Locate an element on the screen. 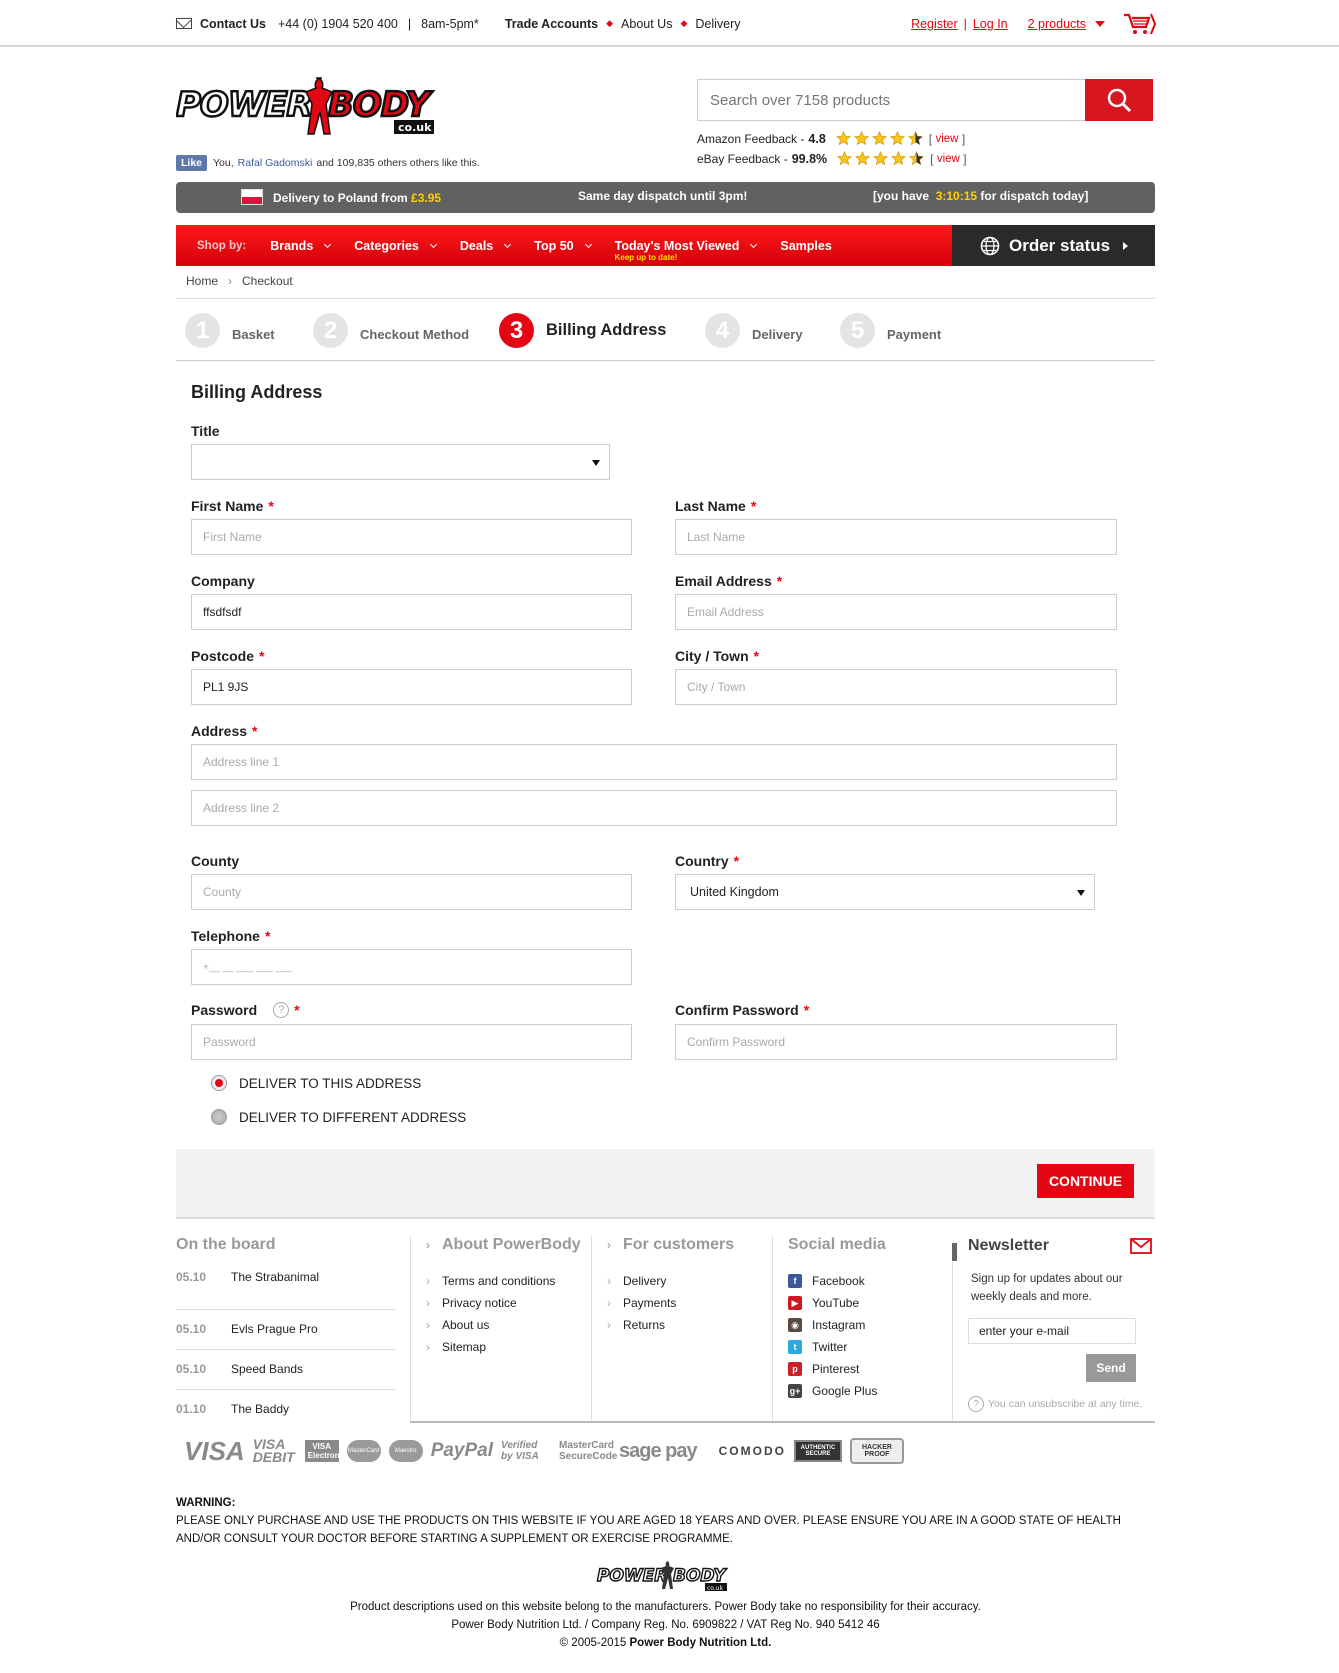  footer-heading: About PowerBody is located at coordinates (503, 1246).